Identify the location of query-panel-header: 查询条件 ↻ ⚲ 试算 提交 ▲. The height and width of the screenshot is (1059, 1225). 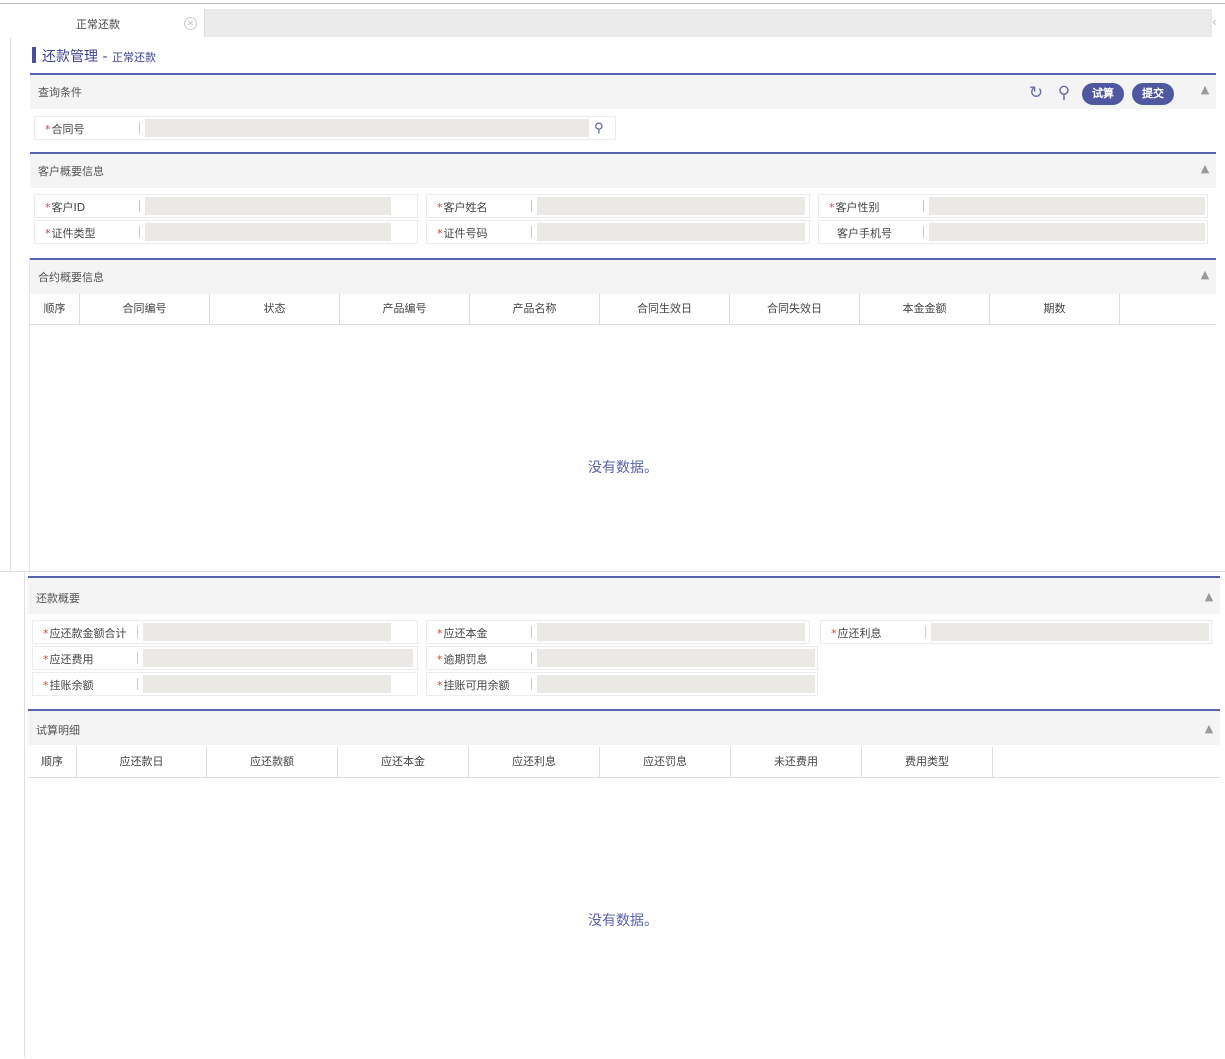
(623, 92).